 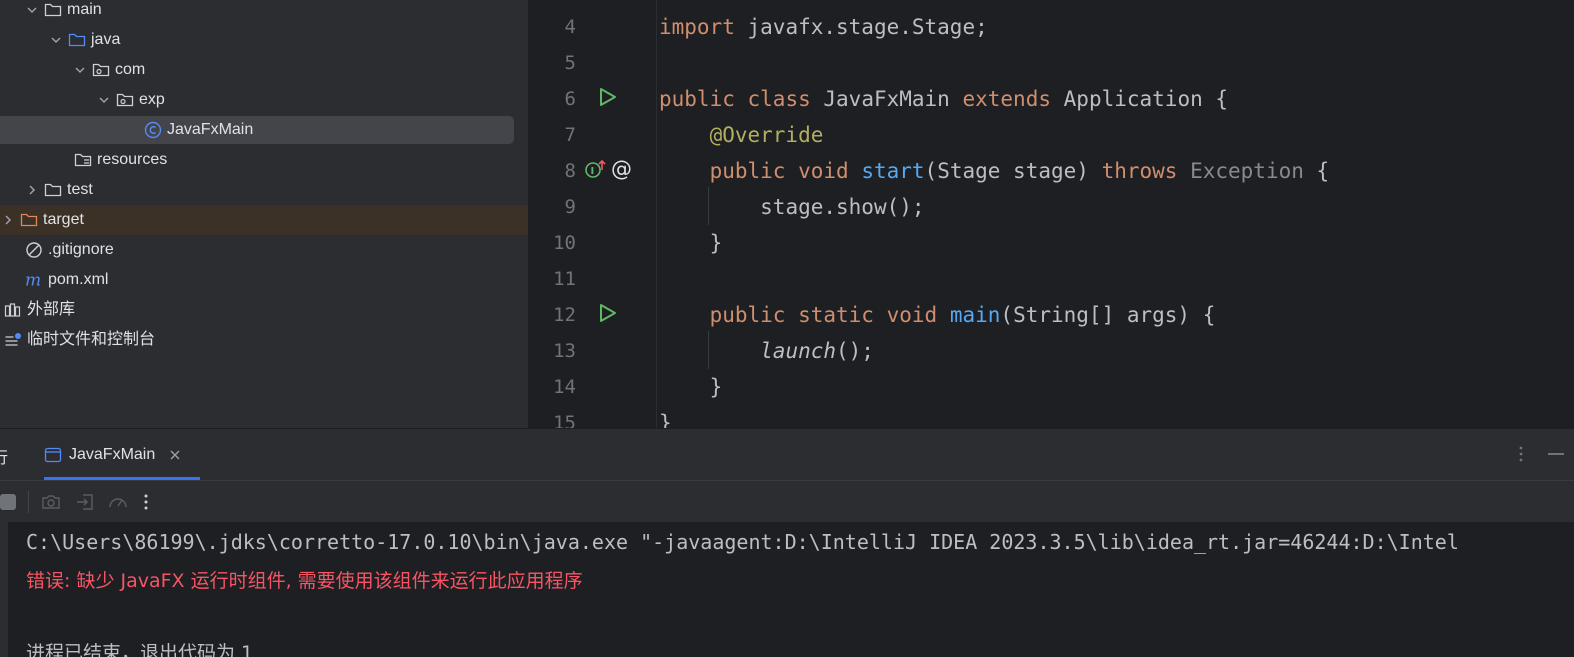 I want to click on code-line-4: 4 import javafx.stage.Stage;, so click(x=1051, y=27).